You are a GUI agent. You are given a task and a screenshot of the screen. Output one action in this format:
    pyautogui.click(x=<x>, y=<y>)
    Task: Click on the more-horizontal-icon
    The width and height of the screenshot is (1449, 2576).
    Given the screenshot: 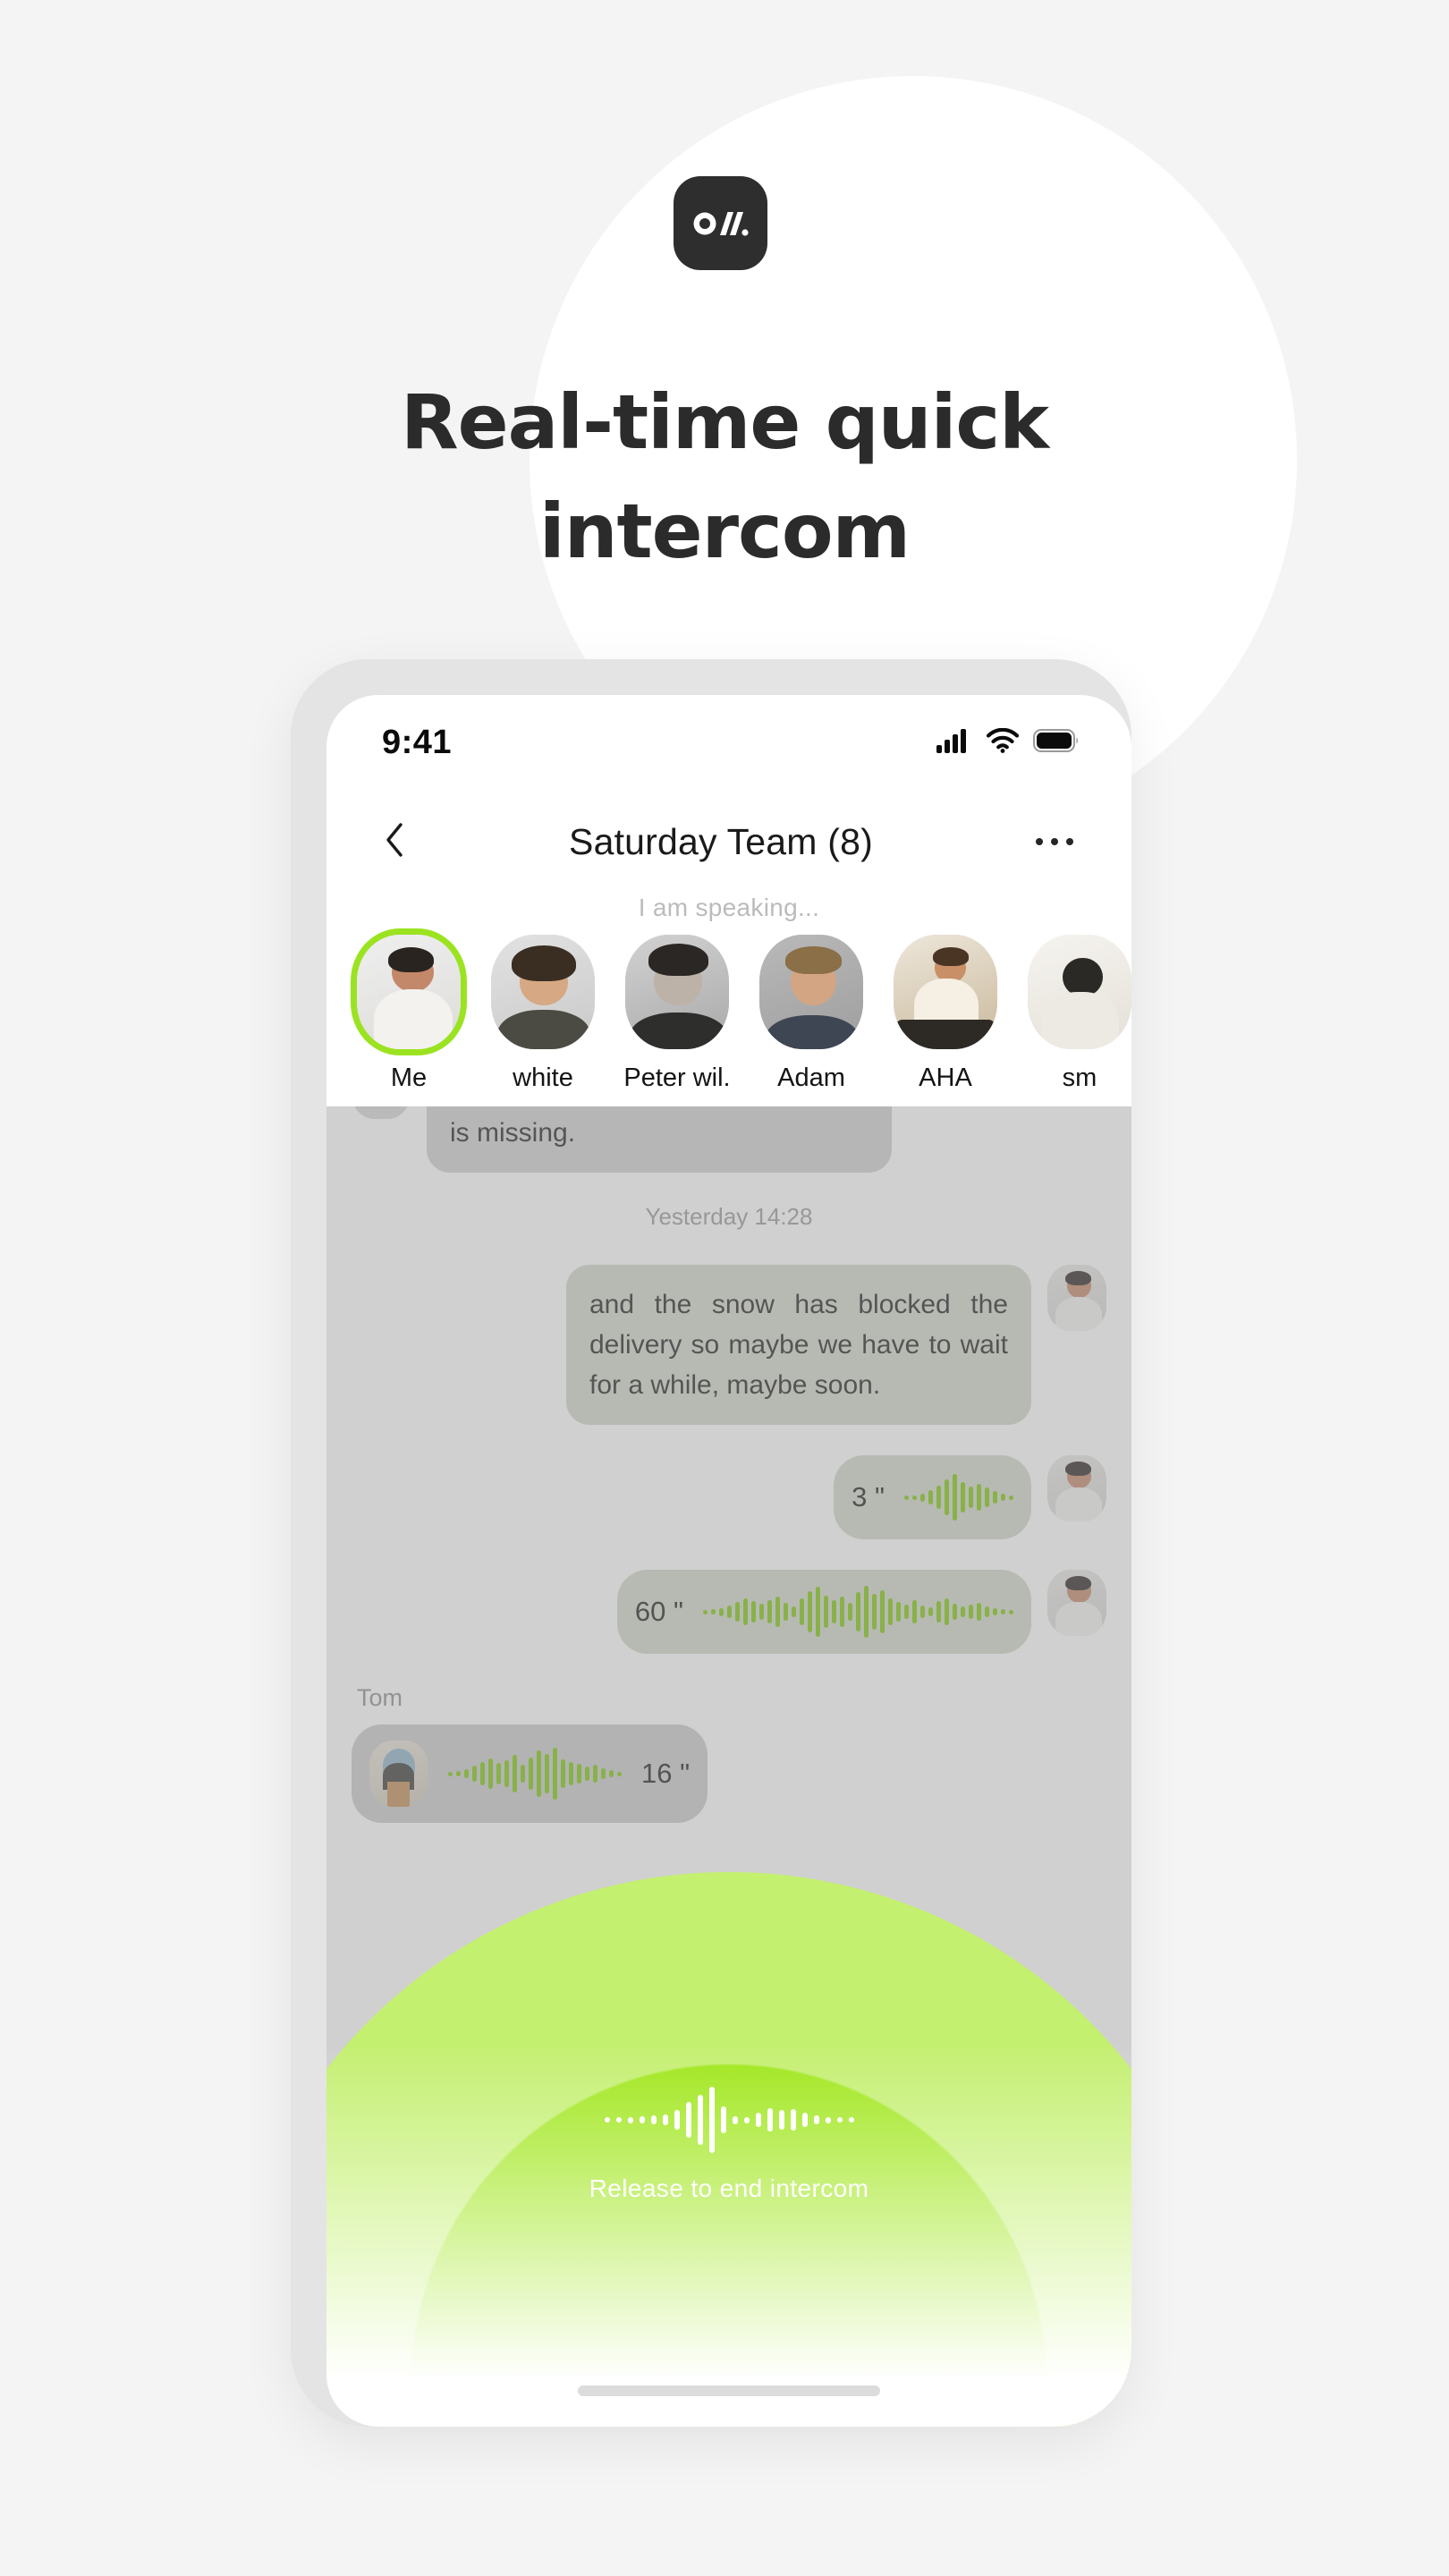 What is the action you would take?
    pyautogui.click(x=1054, y=841)
    